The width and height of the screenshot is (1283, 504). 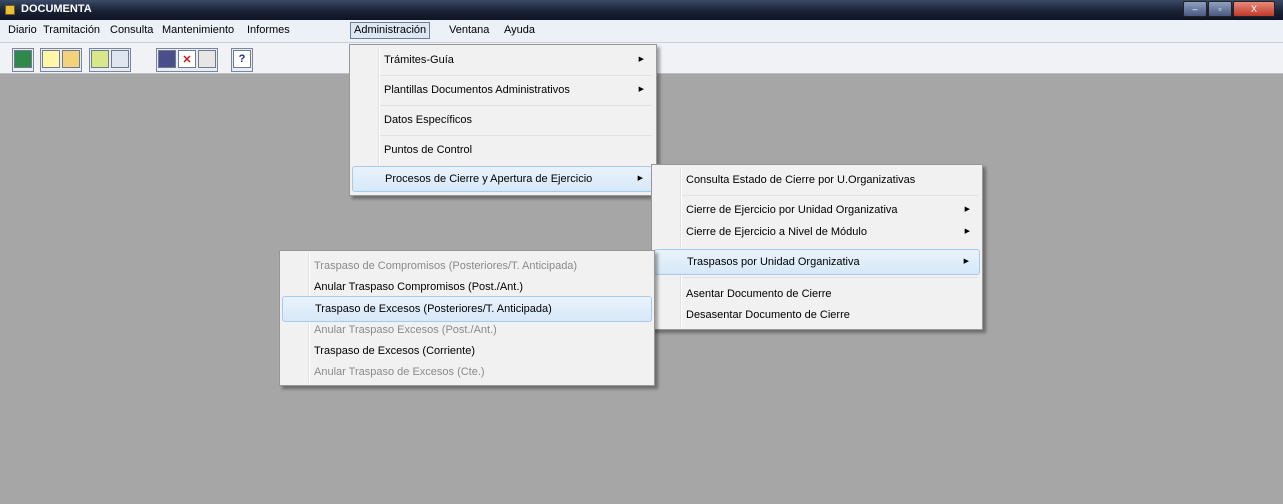 I want to click on menu-ayuda: Ayuda, so click(x=519, y=30).